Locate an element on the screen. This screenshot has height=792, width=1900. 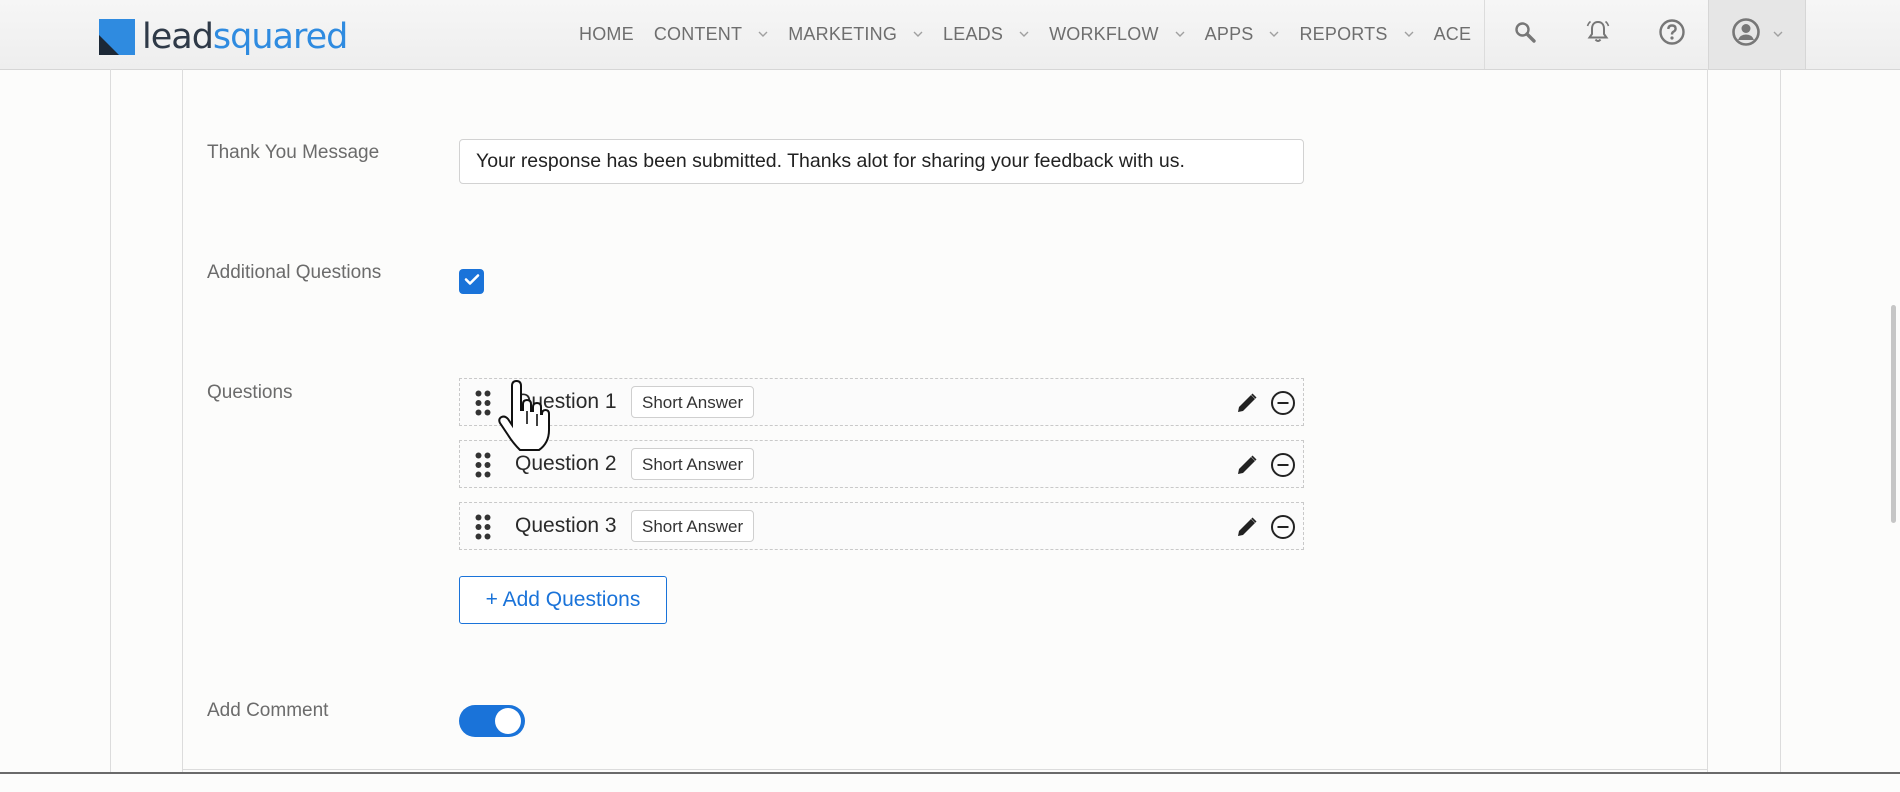
logo-mark-icon is located at coordinates (117, 37).